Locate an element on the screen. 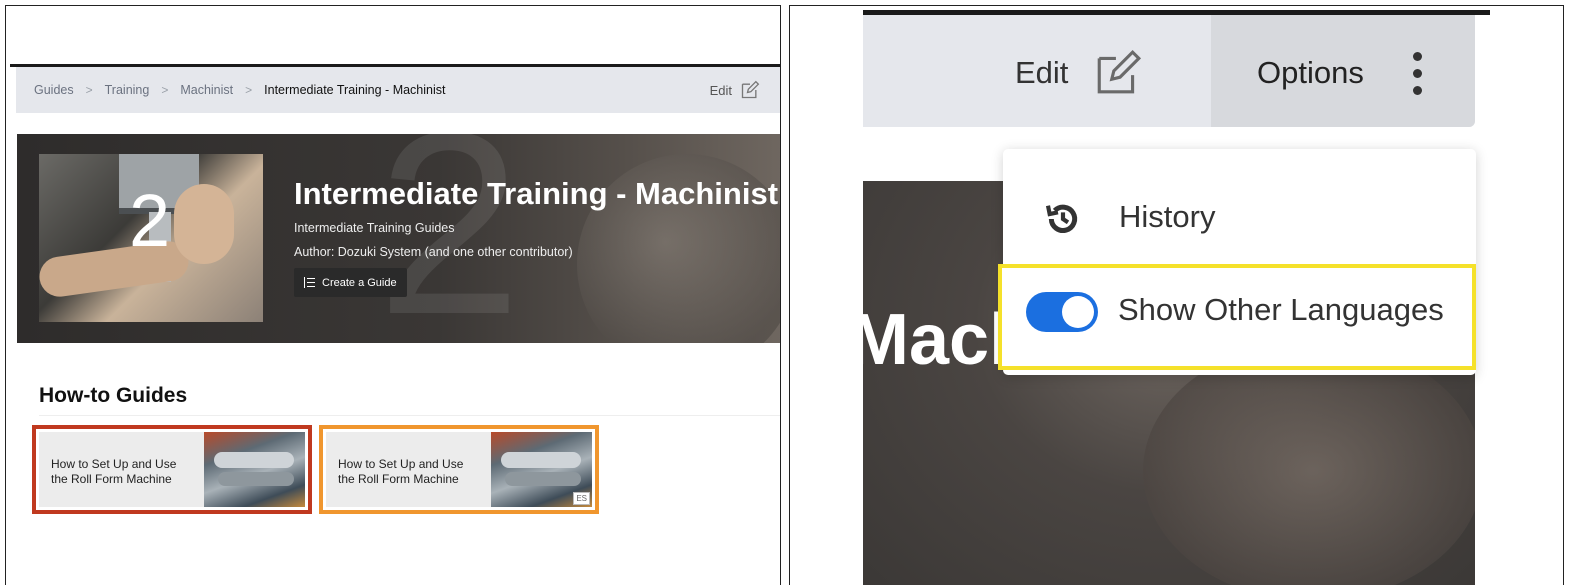 The image size is (1569, 585). history-label: History is located at coordinates (1167, 216).